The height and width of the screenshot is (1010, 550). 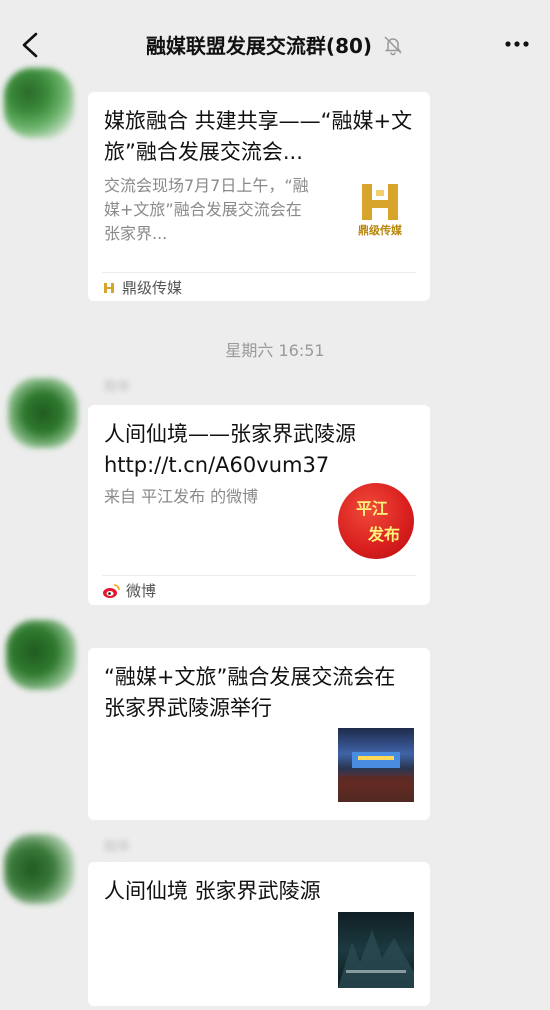 What do you see at coordinates (152, 288) in the screenshot?
I see `card-source: 鼎级传媒` at bounding box center [152, 288].